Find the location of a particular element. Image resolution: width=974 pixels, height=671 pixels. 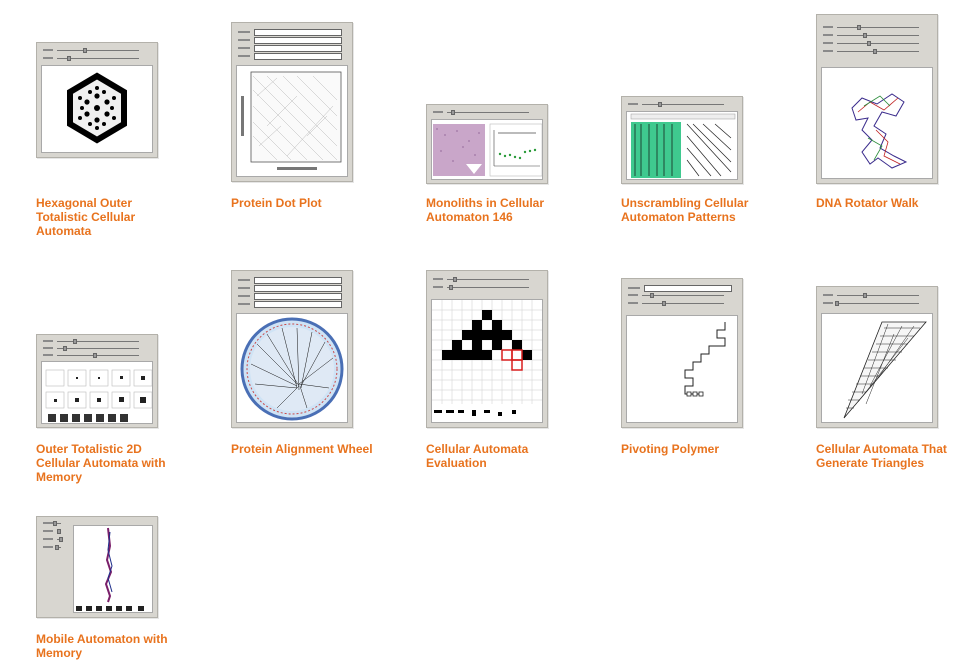

gallery-item-title: Cellular Automata Evaluation is located at coordinates (501, 456).